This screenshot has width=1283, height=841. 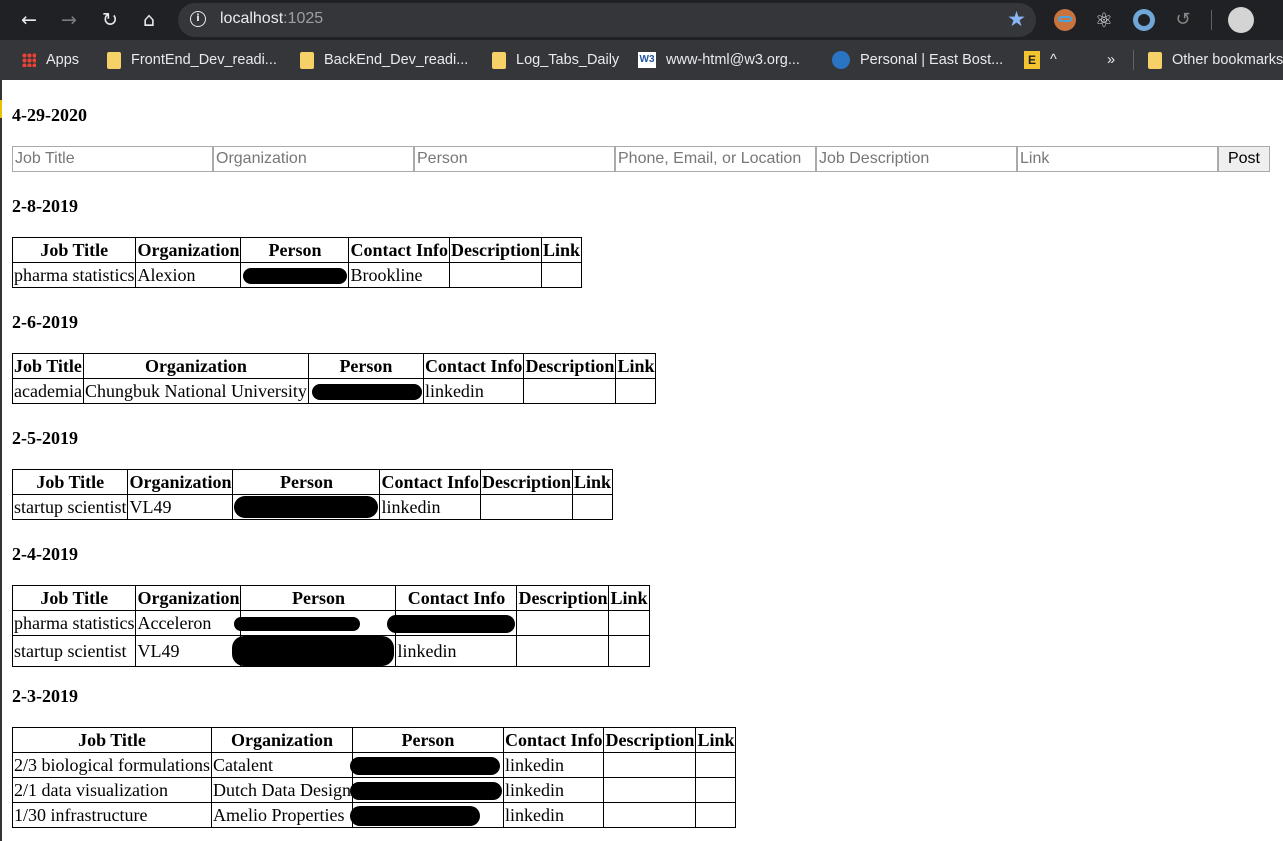 I want to click on cell-contact, so click(x=452, y=623).